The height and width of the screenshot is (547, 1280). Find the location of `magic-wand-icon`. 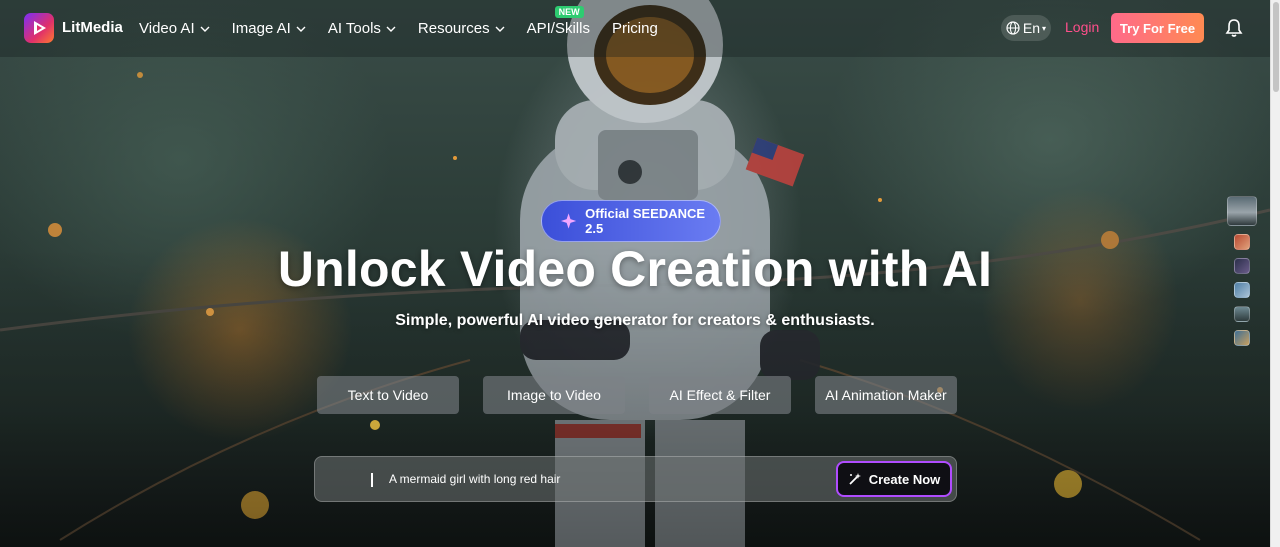

magic-wand-icon is located at coordinates (855, 479).